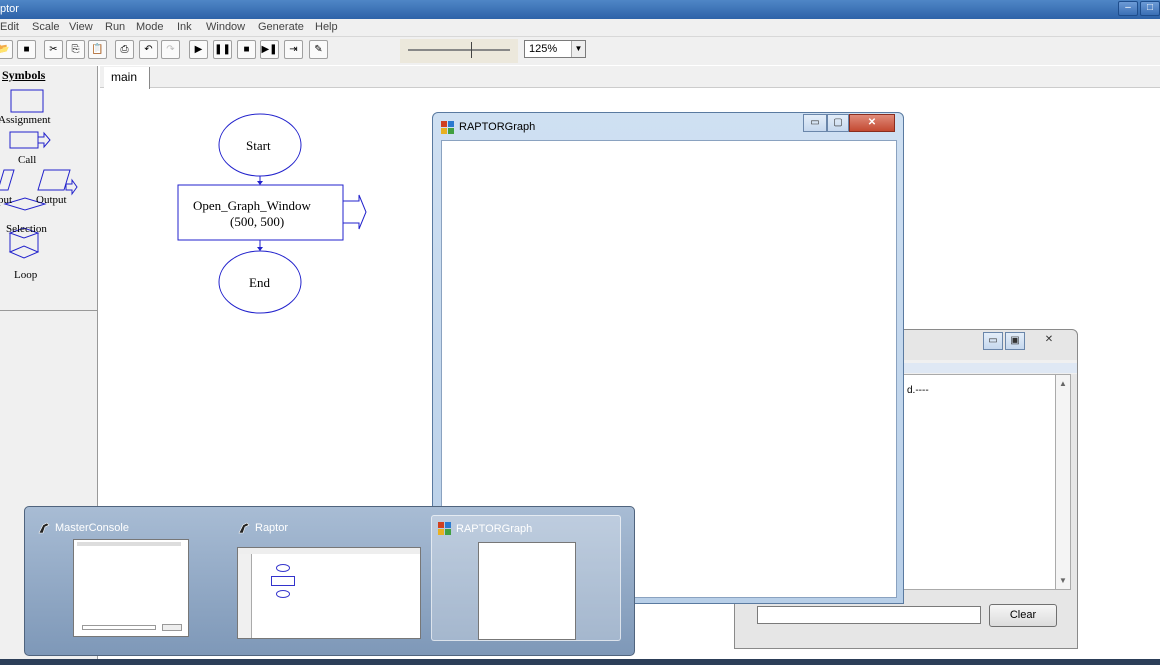 This screenshot has height=665, width=1160. I want to click on scroll-up-icon: ▲, so click(1063, 383).